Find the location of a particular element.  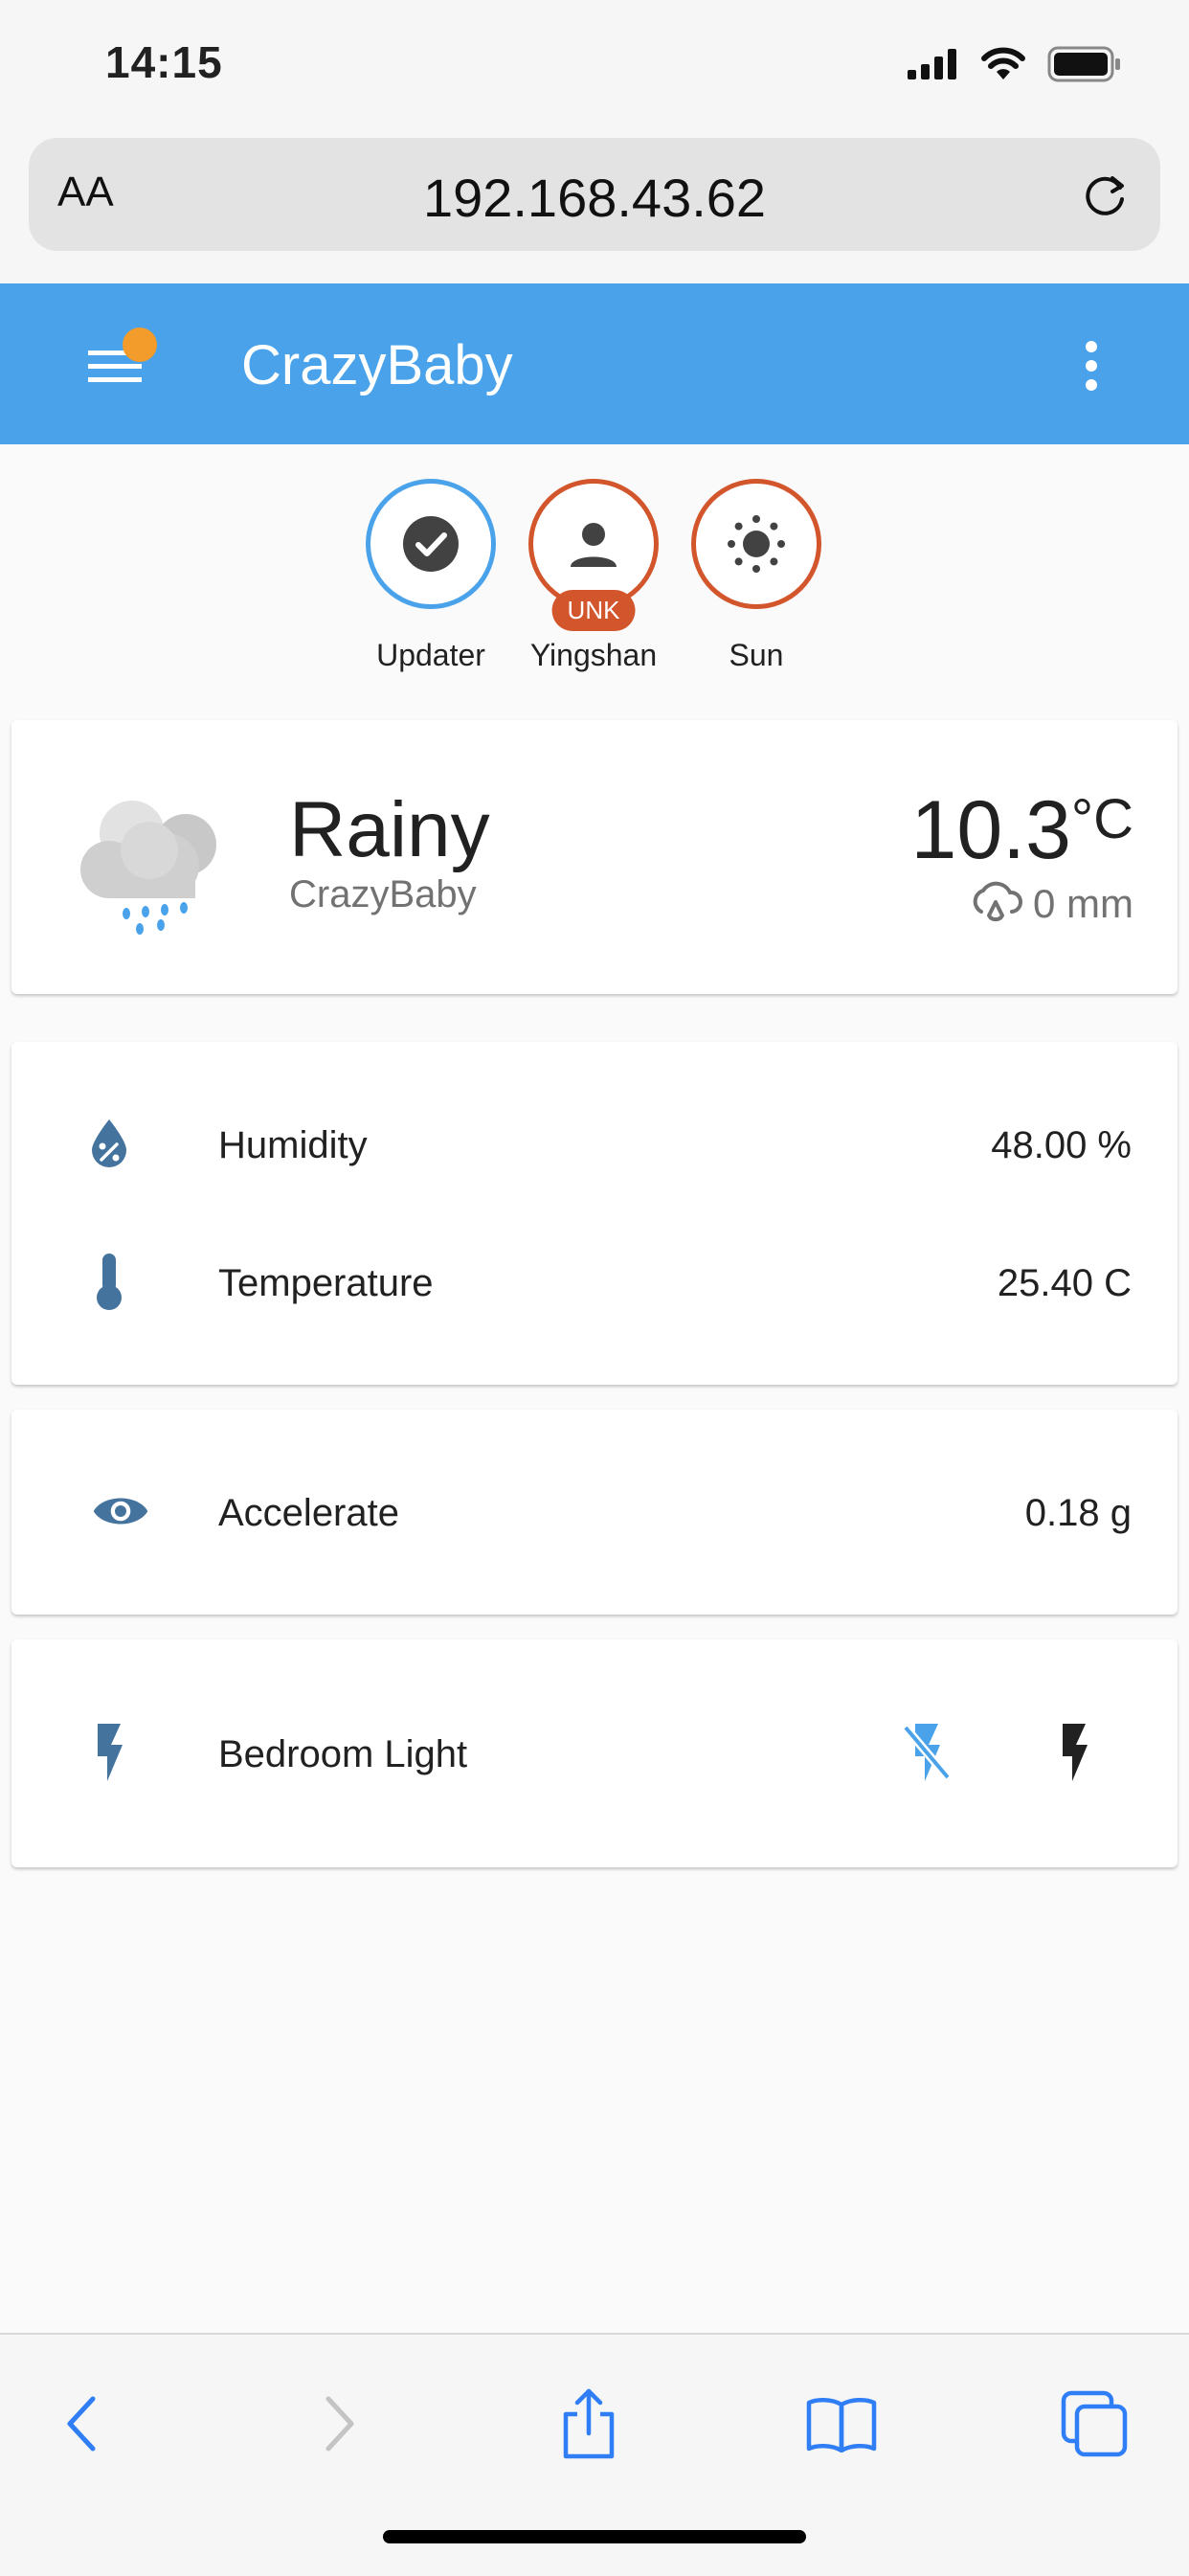

check-circle-icon is located at coordinates (431, 544).